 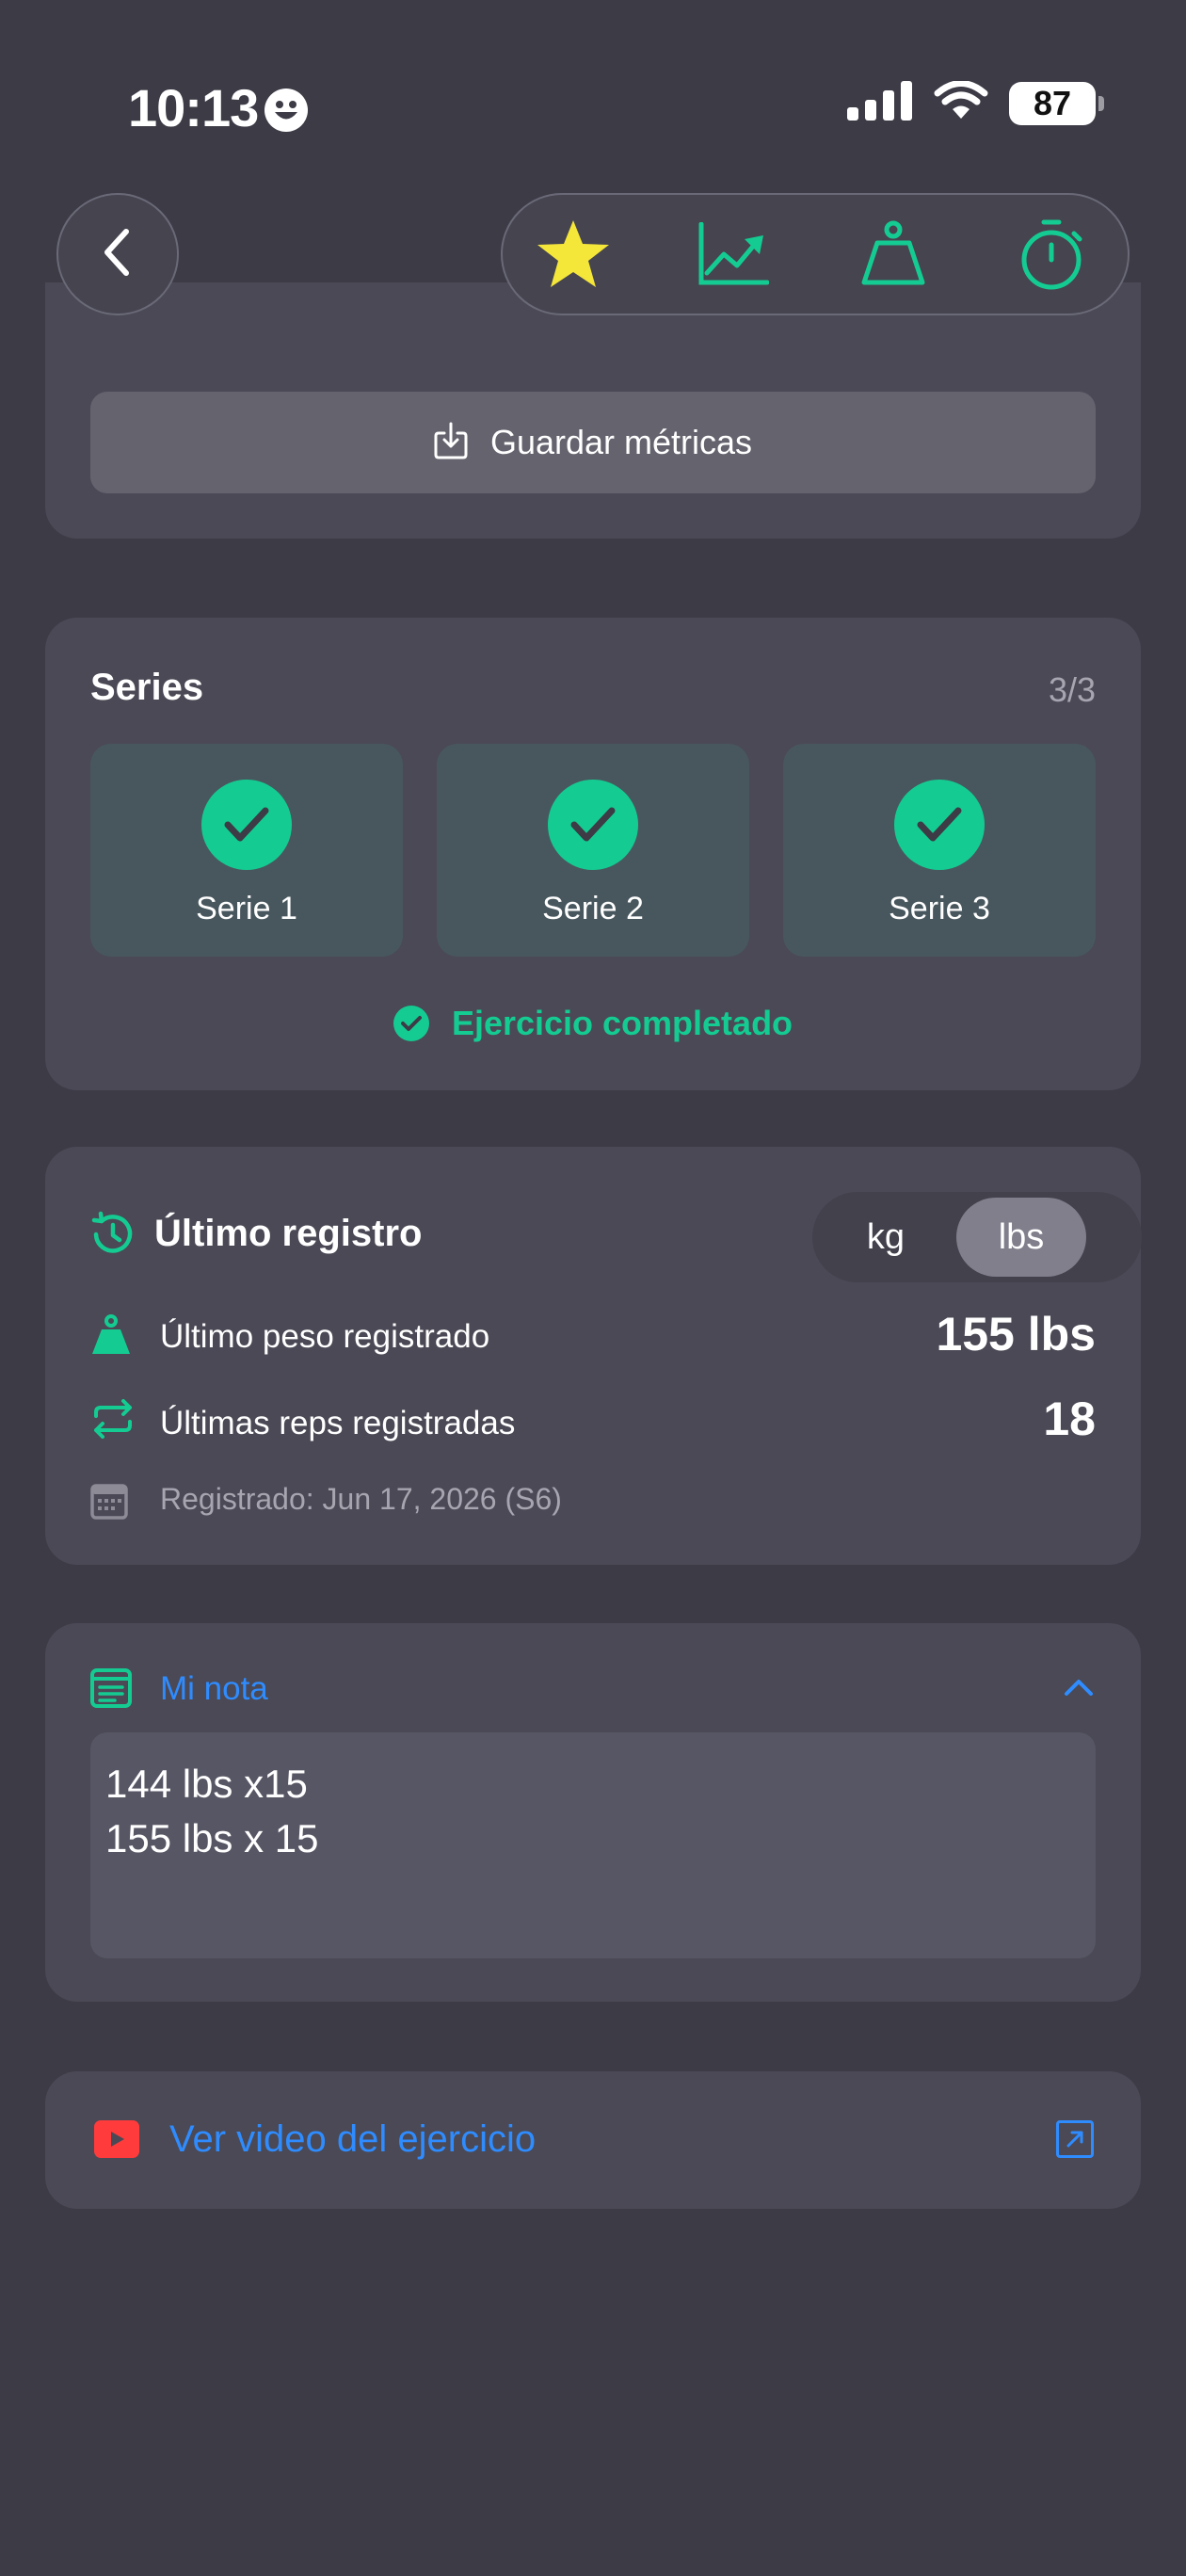 I want to click on signal-icon, so click(x=880, y=103).